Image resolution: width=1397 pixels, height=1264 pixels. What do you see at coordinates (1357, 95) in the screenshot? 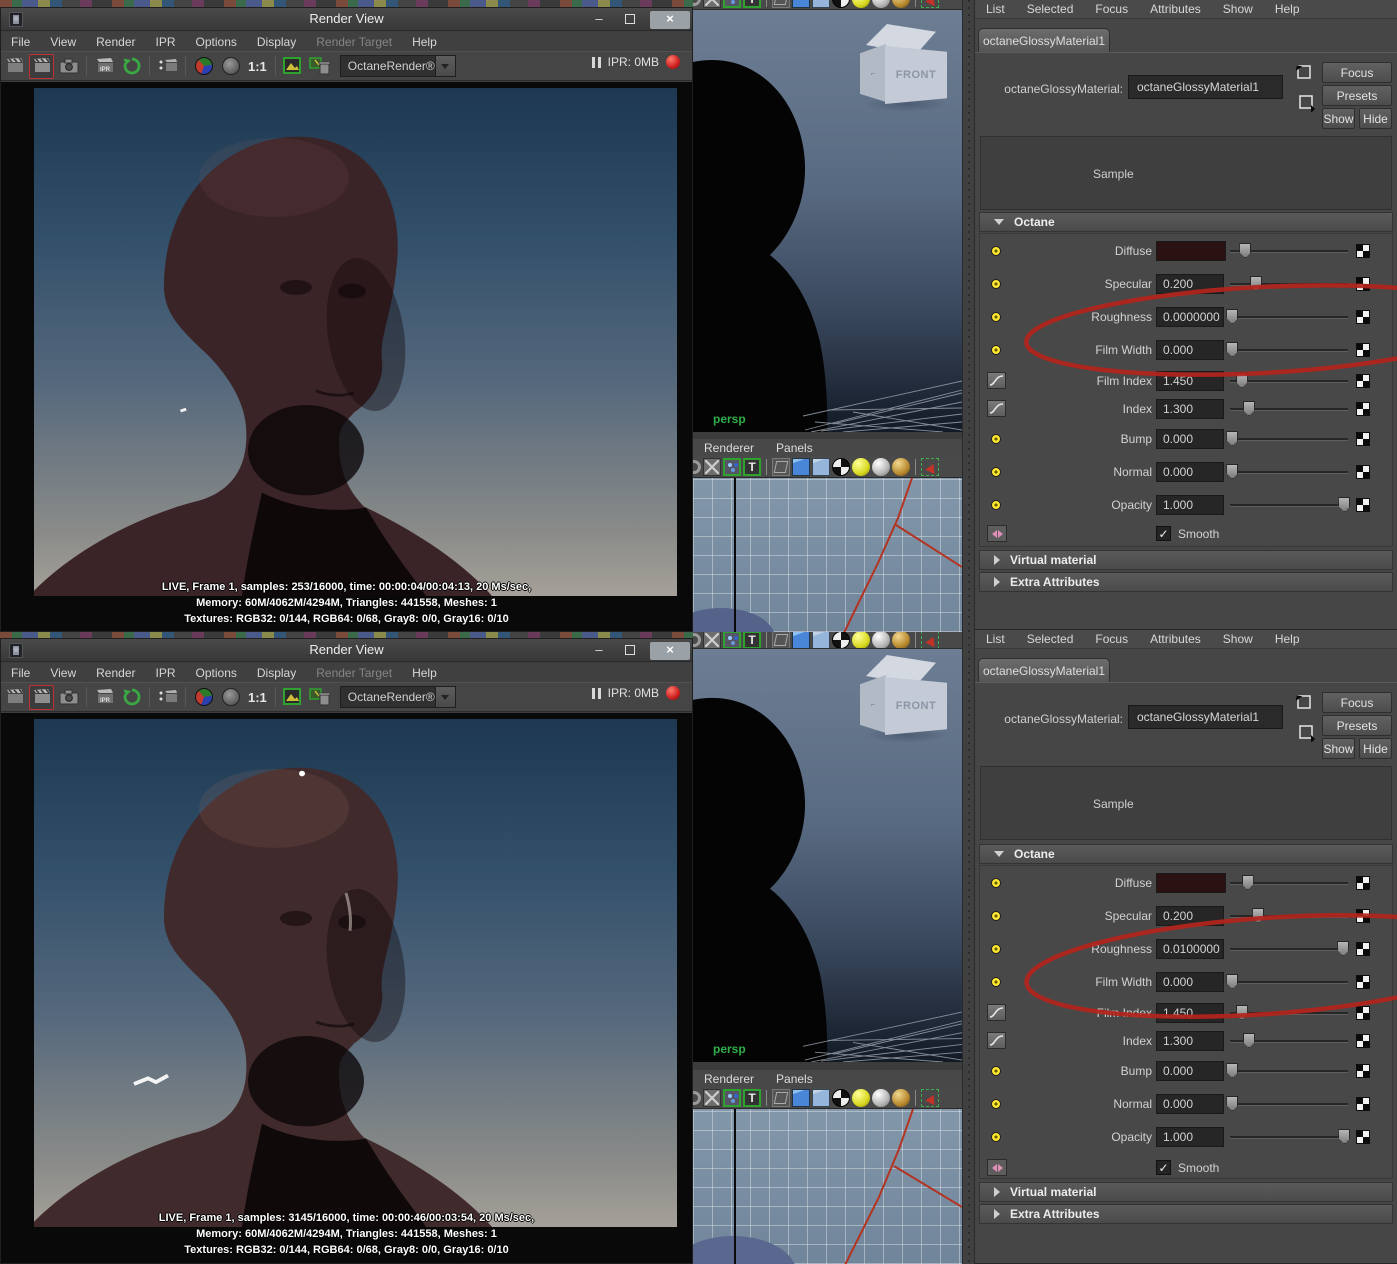
I see `presets-button: Presets` at bounding box center [1357, 95].